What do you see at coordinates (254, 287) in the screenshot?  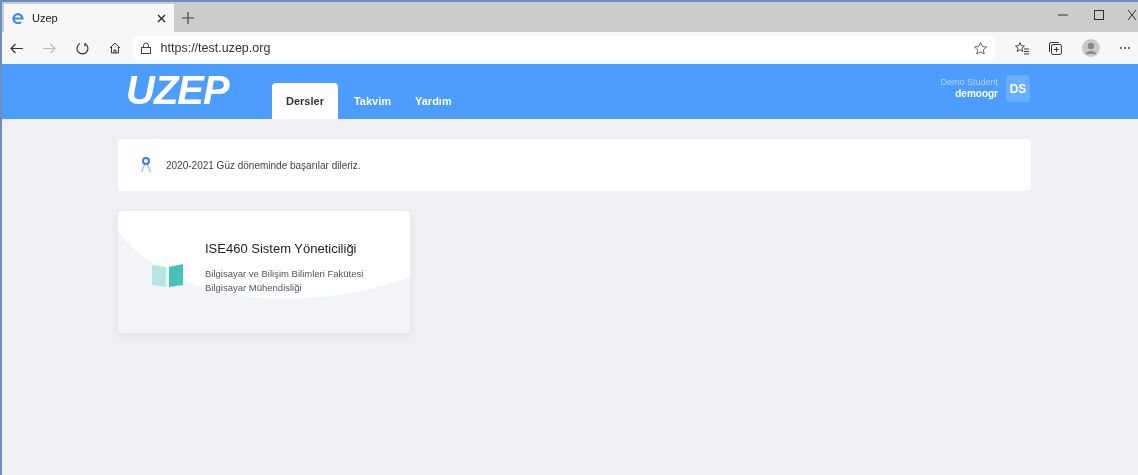 I see `department-name: Bilgisayar Mühendisliği` at bounding box center [254, 287].